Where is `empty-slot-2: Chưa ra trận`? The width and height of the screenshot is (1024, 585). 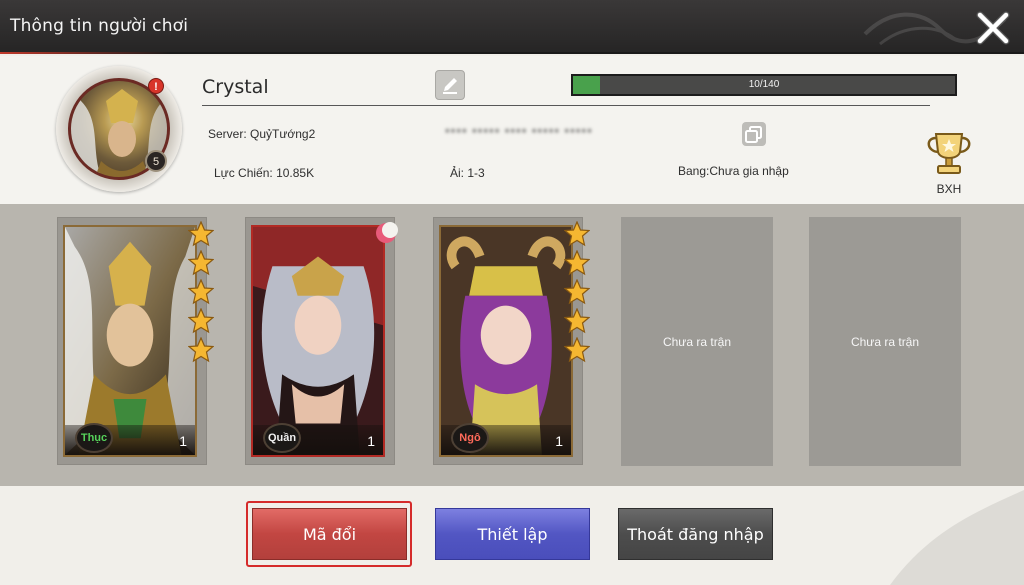 empty-slot-2: Chưa ra trận is located at coordinates (885, 341).